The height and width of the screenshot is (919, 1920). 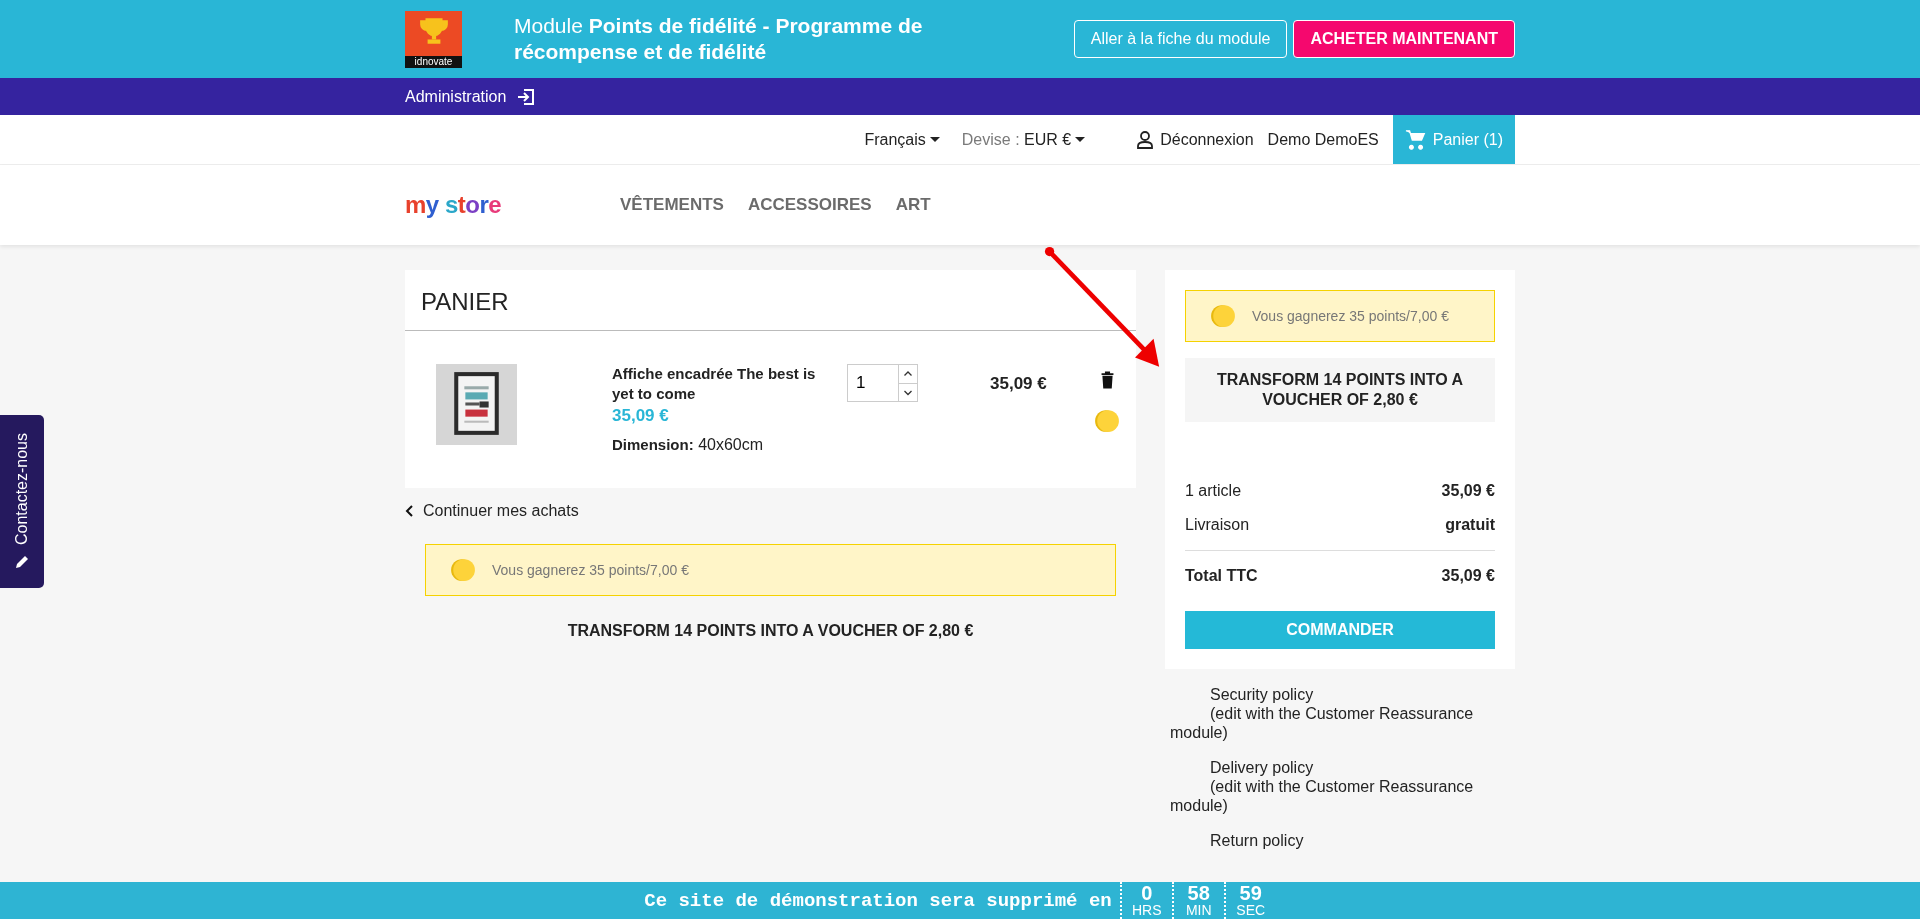 I want to click on currency-dropdown: Devise : EUR €, so click(x=1023, y=139).